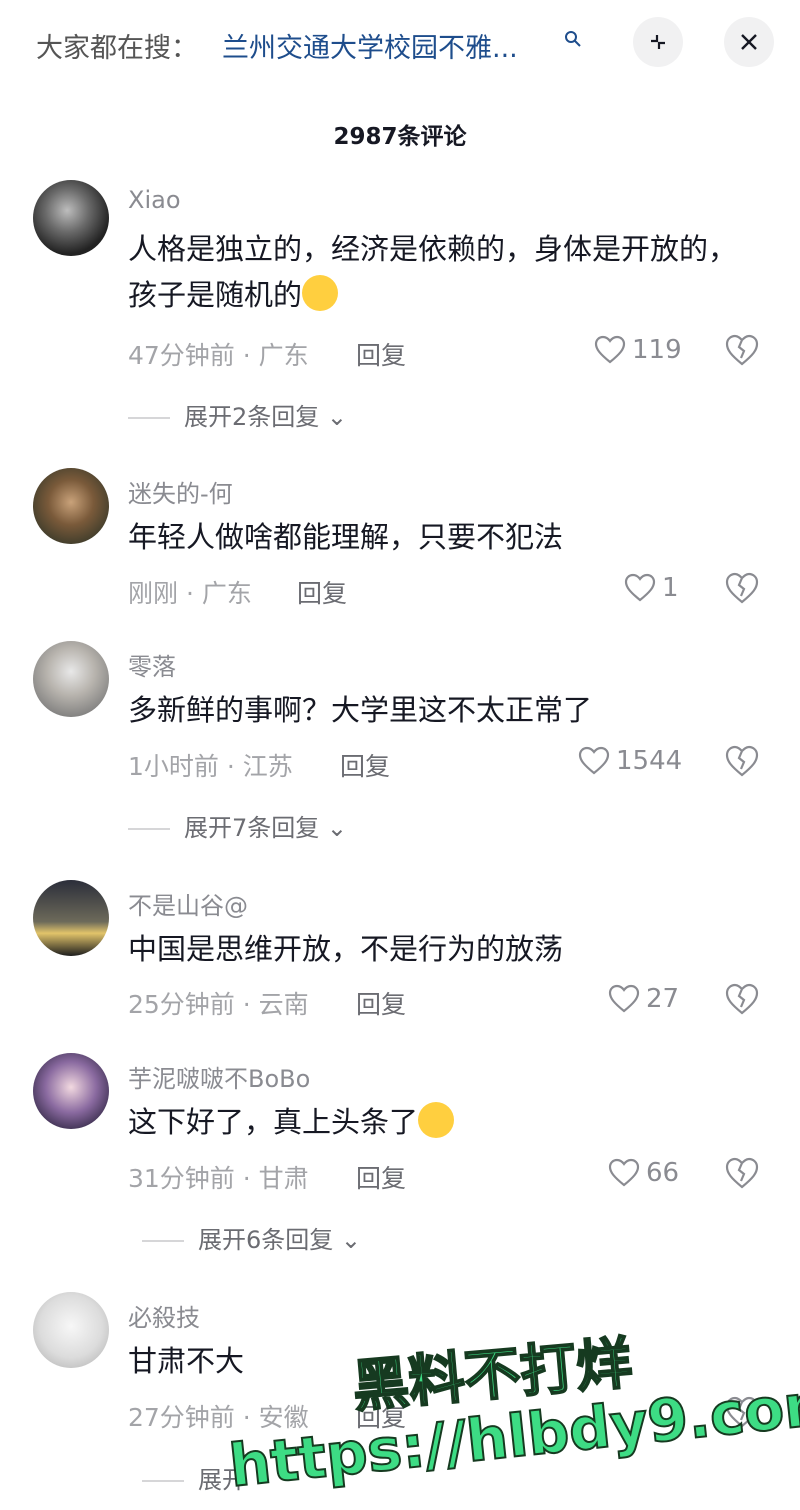  Describe the element at coordinates (252, 828) in the screenshot. I see `expand-label: 展开7条回复` at that location.